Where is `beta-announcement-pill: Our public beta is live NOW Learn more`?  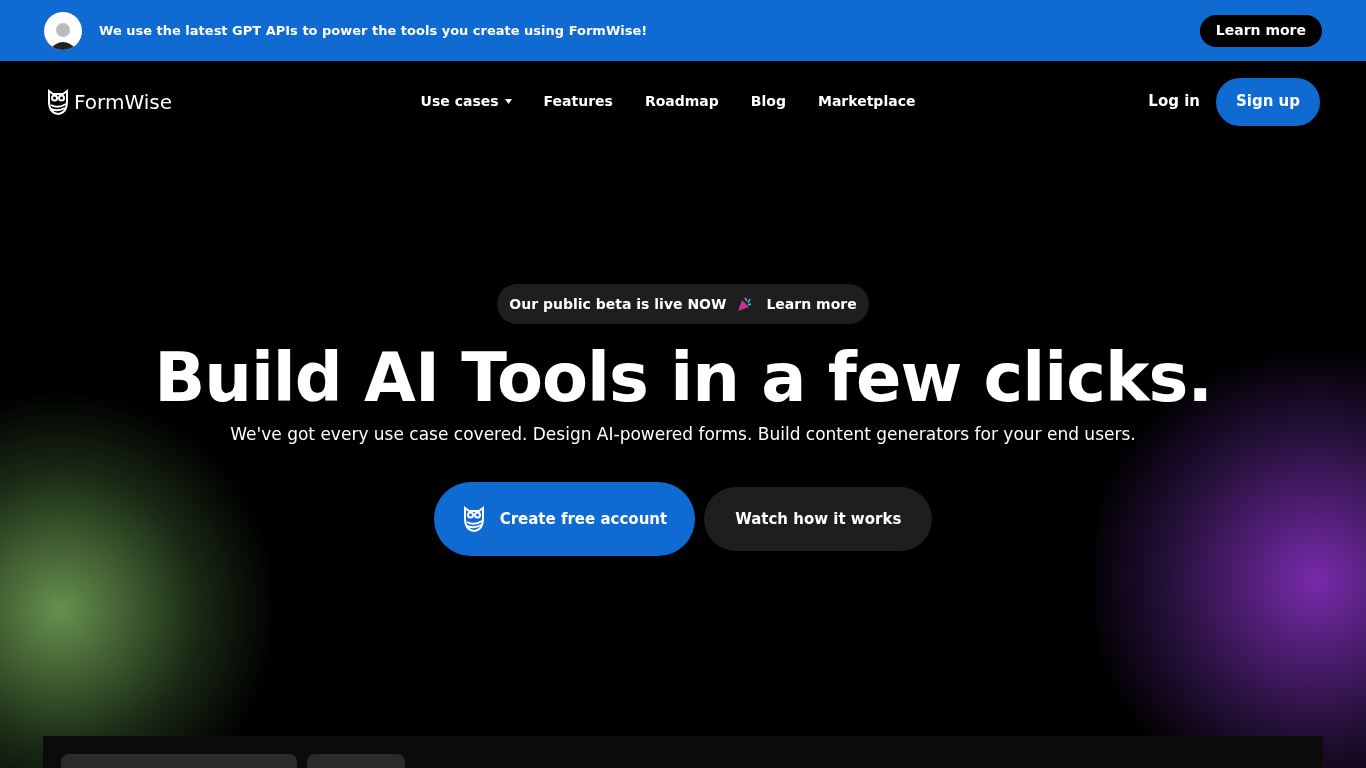 beta-announcement-pill: Our public beta is live NOW Learn more is located at coordinates (683, 304).